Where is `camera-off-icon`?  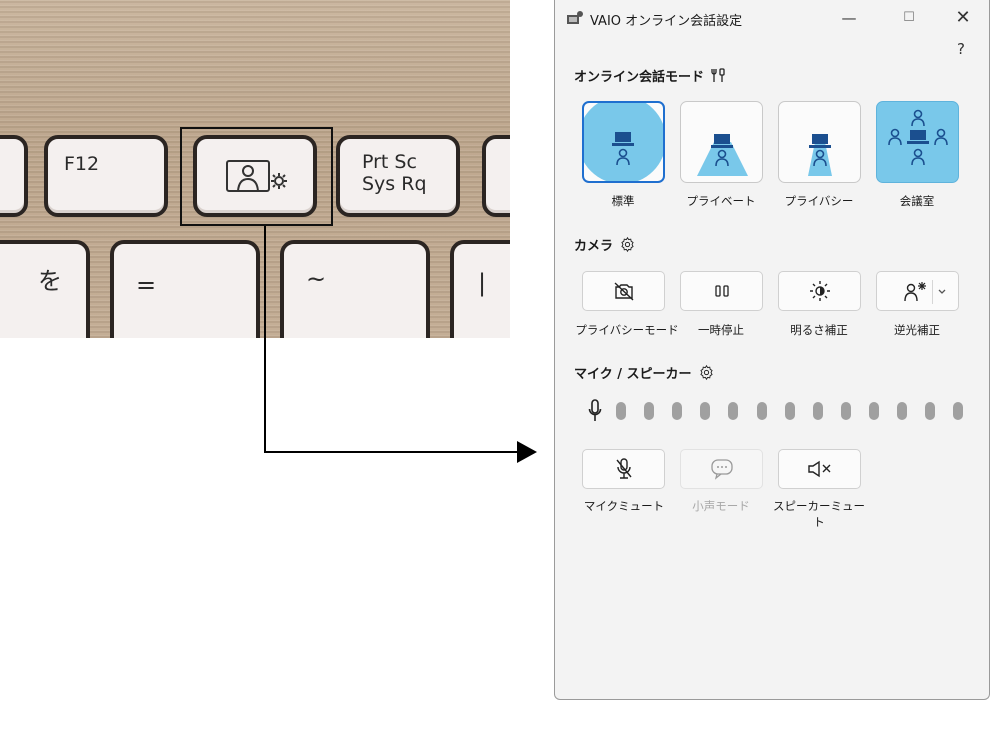 camera-off-icon is located at coordinates (623, 291).